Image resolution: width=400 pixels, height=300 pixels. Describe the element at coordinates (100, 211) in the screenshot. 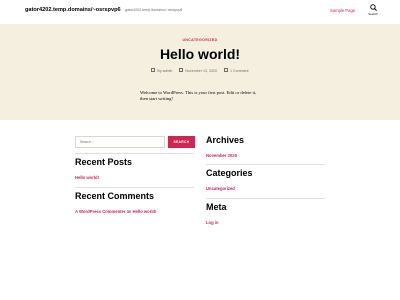

I see `comment-author-link: A WordPress Commenter` at that location.